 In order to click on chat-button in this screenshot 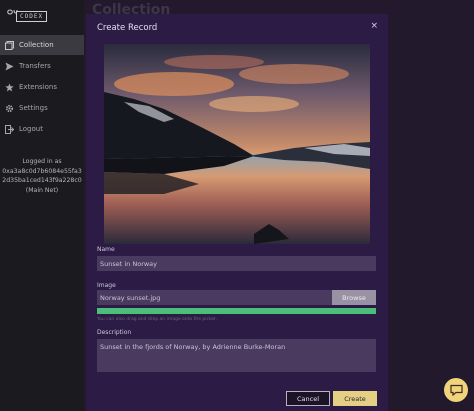, I will do `click(456, 390)`.